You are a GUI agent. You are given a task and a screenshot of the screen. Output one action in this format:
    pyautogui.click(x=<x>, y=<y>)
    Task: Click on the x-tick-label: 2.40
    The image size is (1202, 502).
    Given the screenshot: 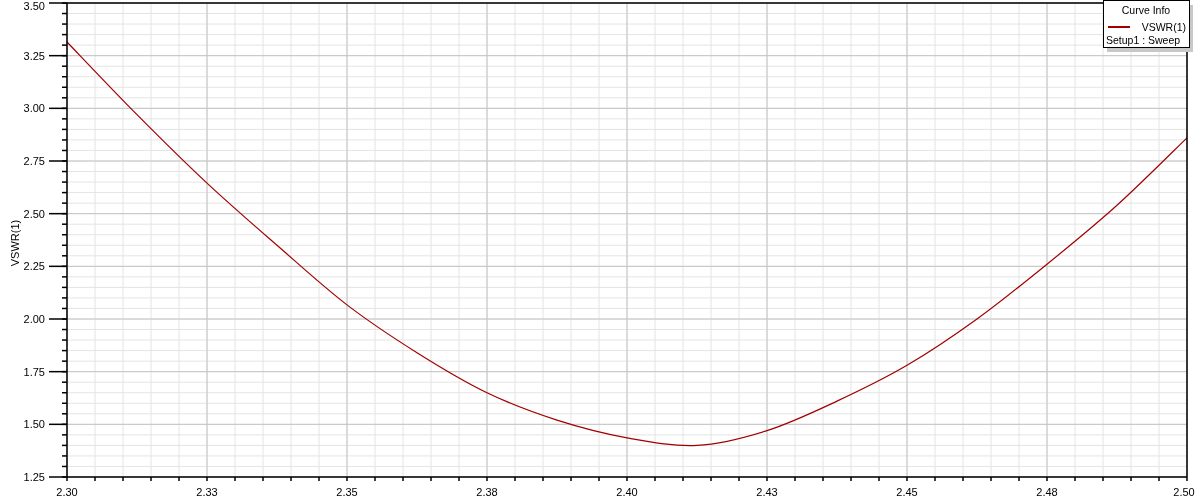 What is the action you would take?
    pyautogui.click(x=627, y=492)
    